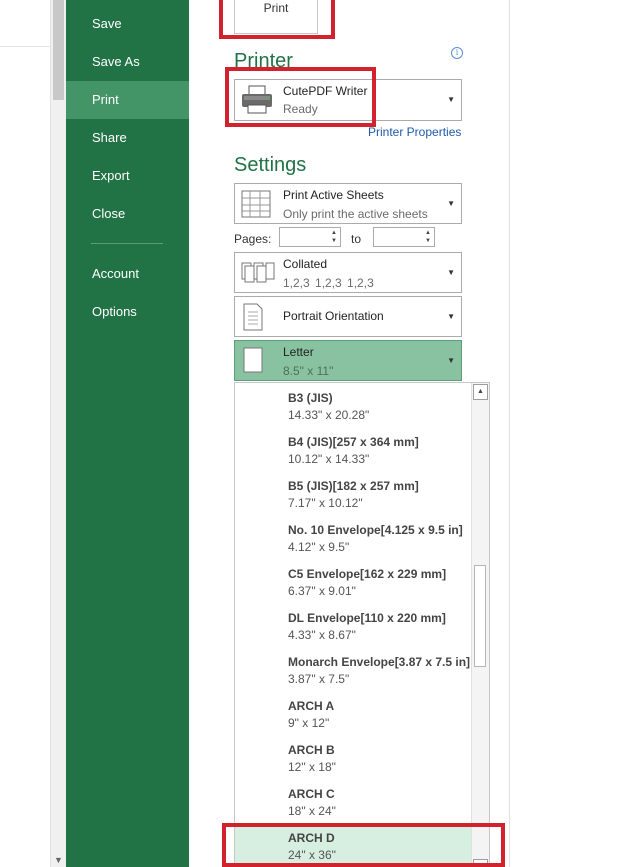 This screenshot has width=630, height=867. What do you see at coordinates (363, 845) in the screenshot?
I see `highlight-arch-d` at bounding box center [363, 845].